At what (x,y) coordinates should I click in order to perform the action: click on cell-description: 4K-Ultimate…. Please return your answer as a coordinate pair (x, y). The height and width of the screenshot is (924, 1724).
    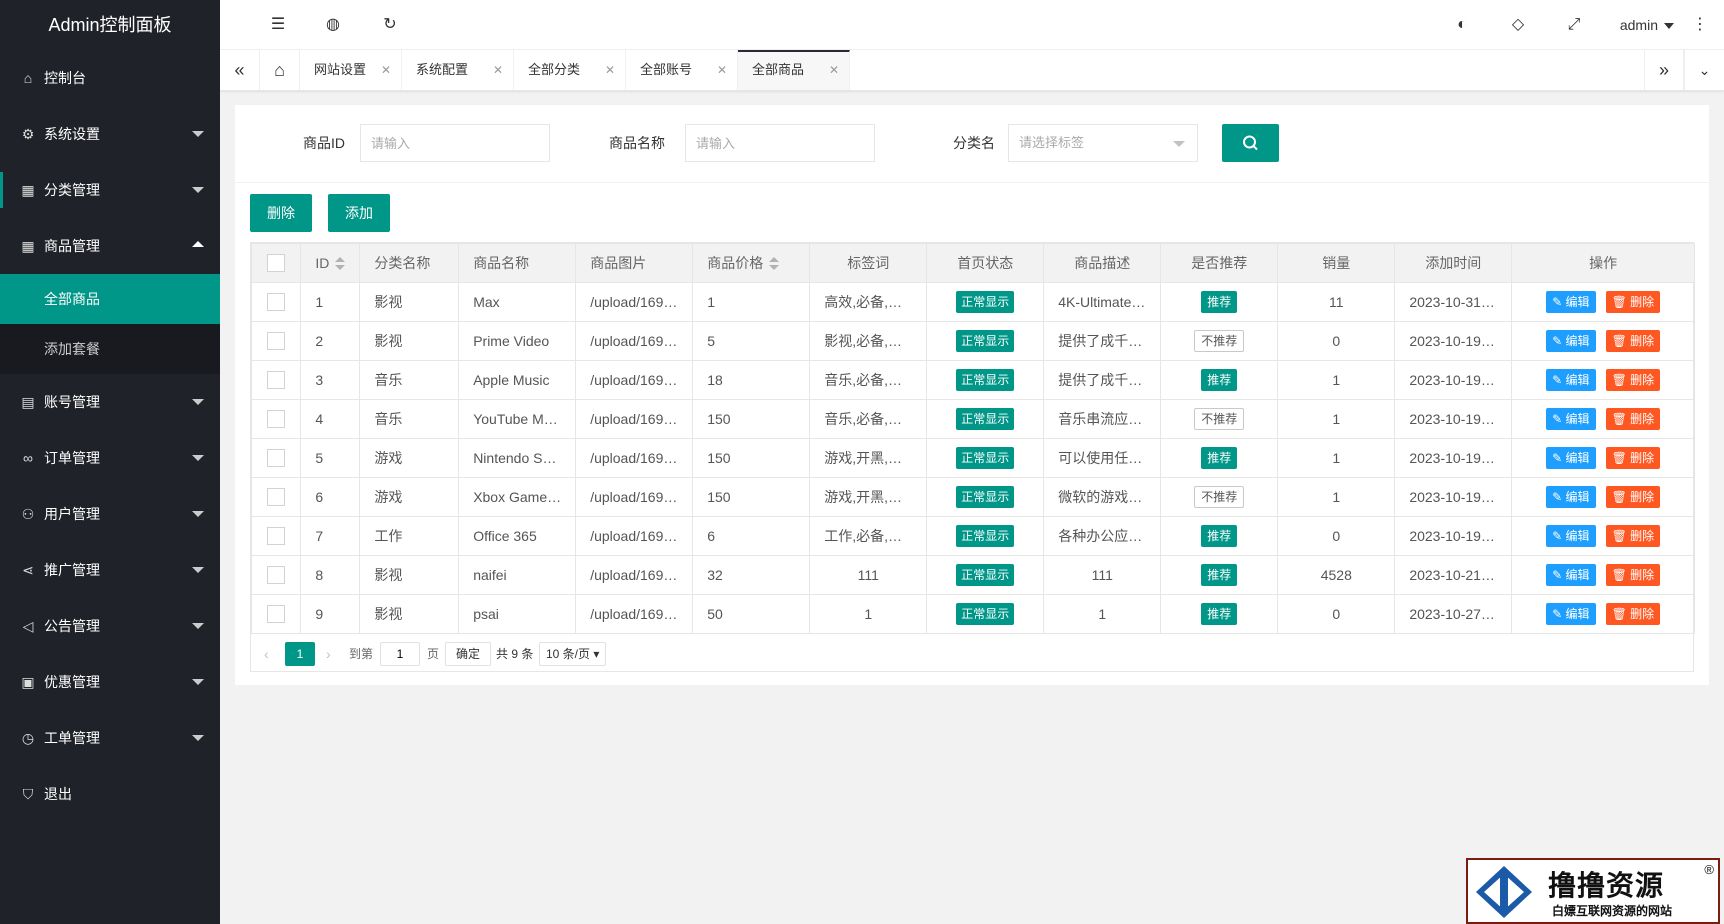
    Looking at the image, I should click on (1102, 302).